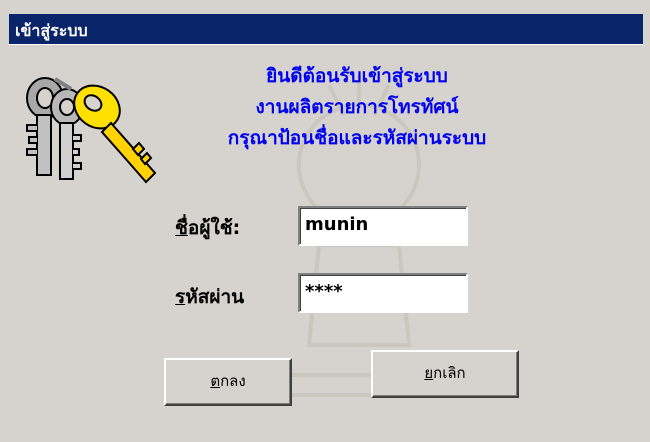  What do you see at coordinates (215, 297) in the screenshot?
I see `password-label-text: หัสผ่าน` at bounding box center [215, 297].